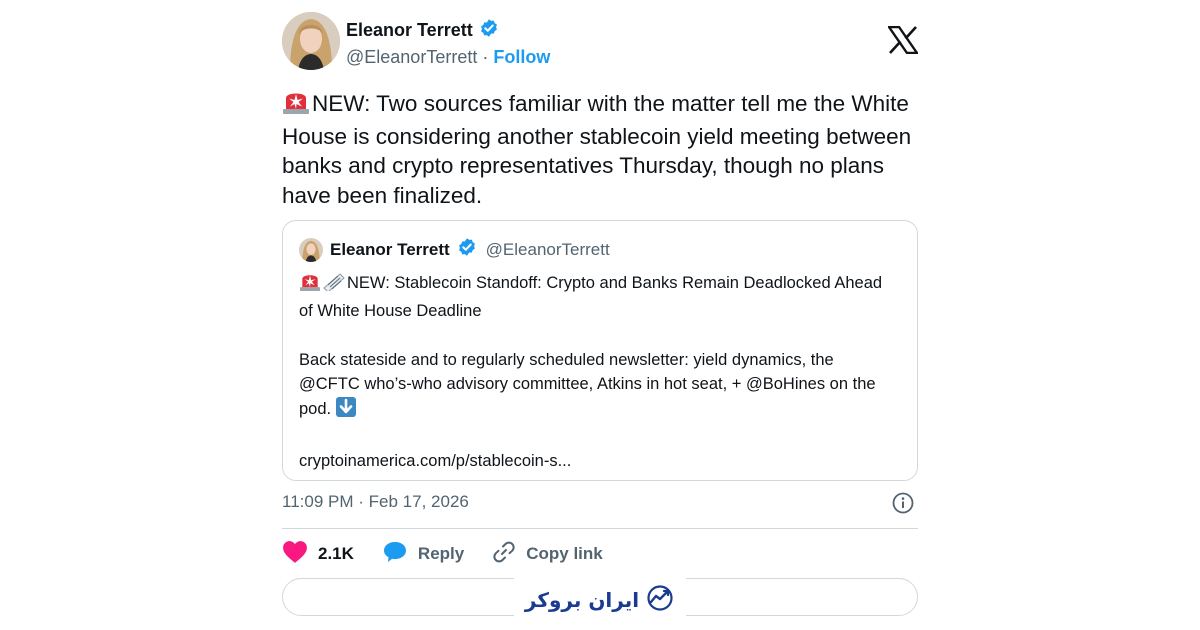  What do you see at coordinates (660, 600) in the screenshot?
I see `trend-chart-icon` at bounding box center [660, 600].